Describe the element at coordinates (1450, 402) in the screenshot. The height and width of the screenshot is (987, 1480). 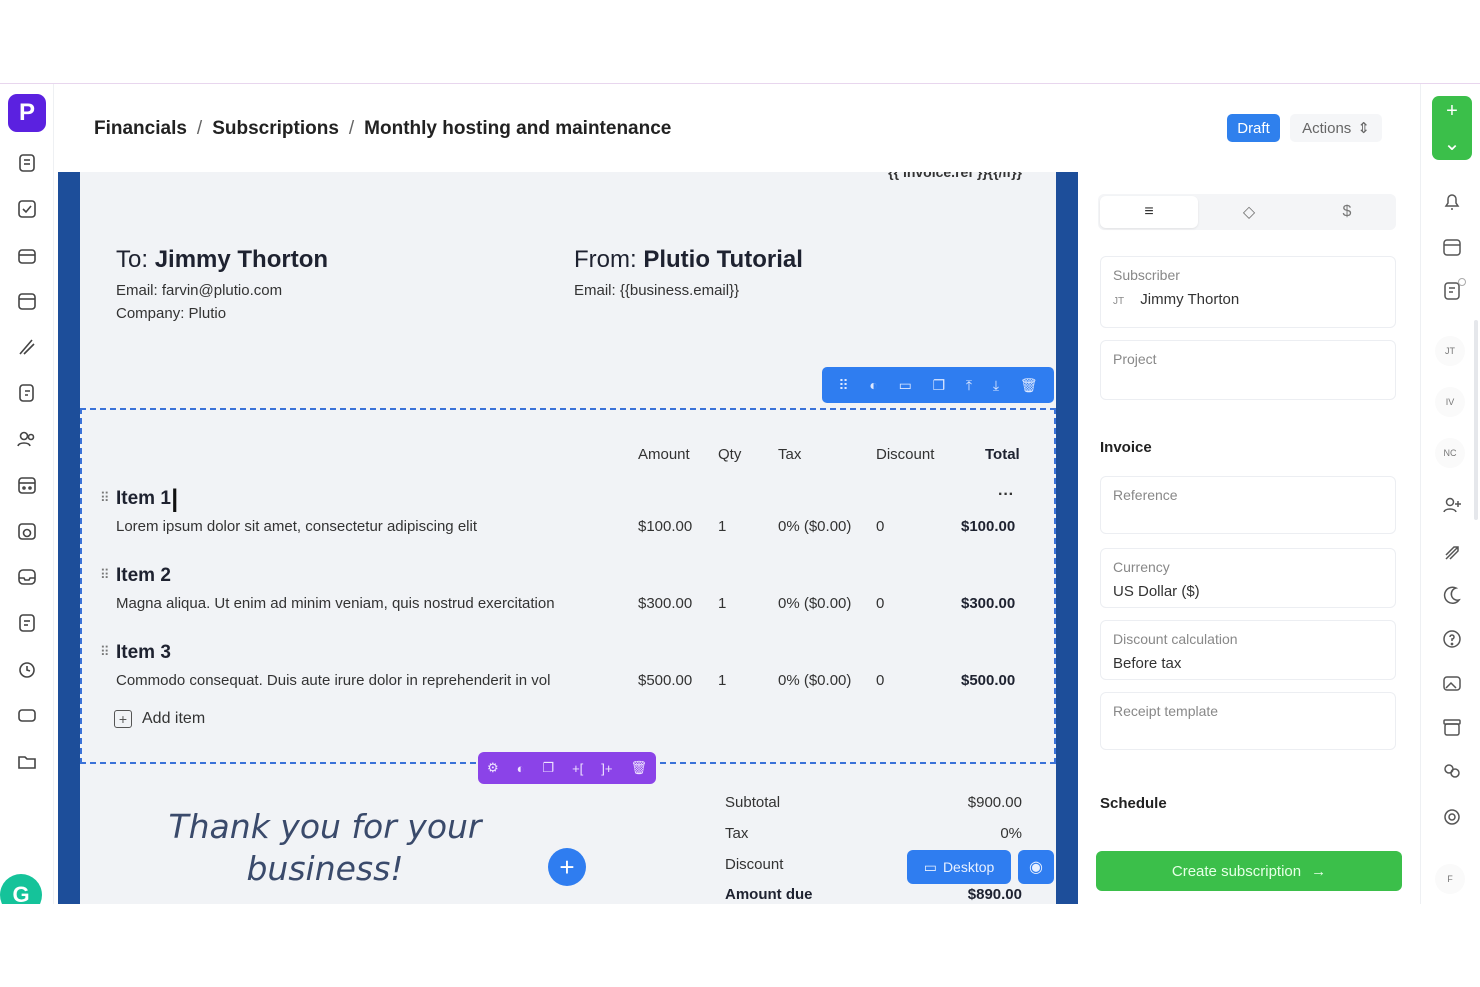
I see `user-tag-iv: IV` at that location.